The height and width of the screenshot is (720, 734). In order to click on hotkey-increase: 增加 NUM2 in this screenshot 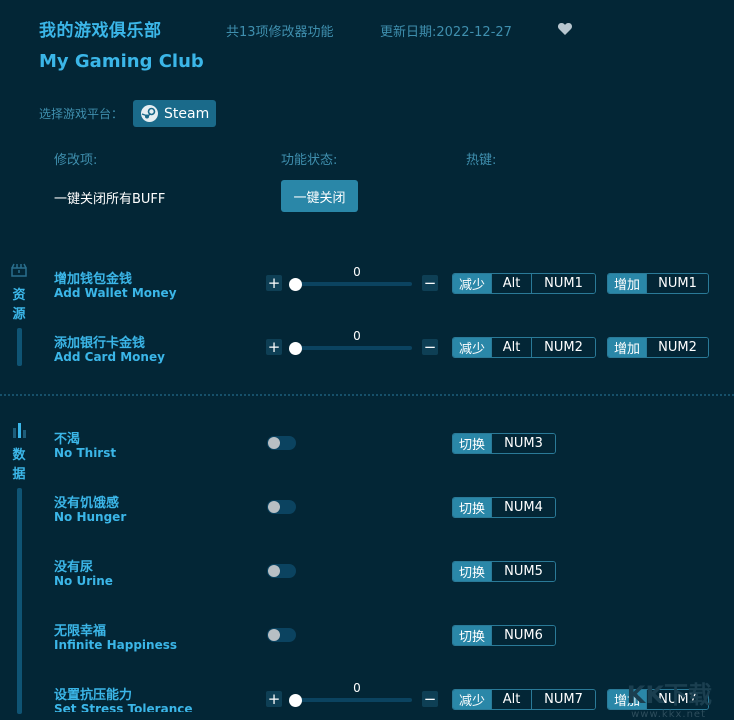, I will do `click(658, 347)`.